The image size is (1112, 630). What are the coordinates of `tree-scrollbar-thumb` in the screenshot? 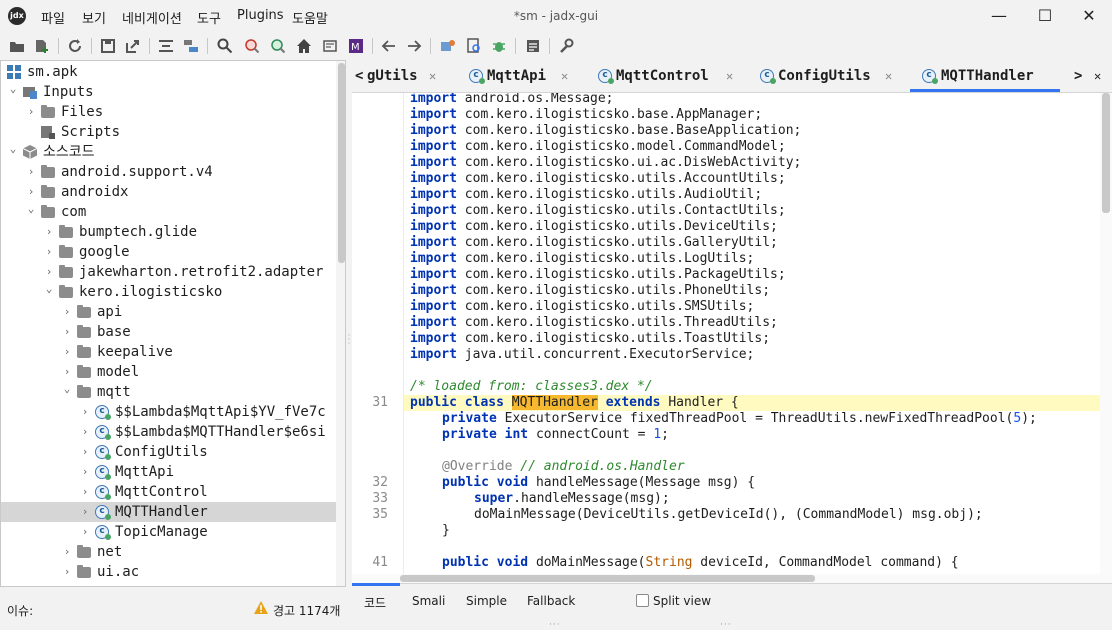 It's located at (341, 163).